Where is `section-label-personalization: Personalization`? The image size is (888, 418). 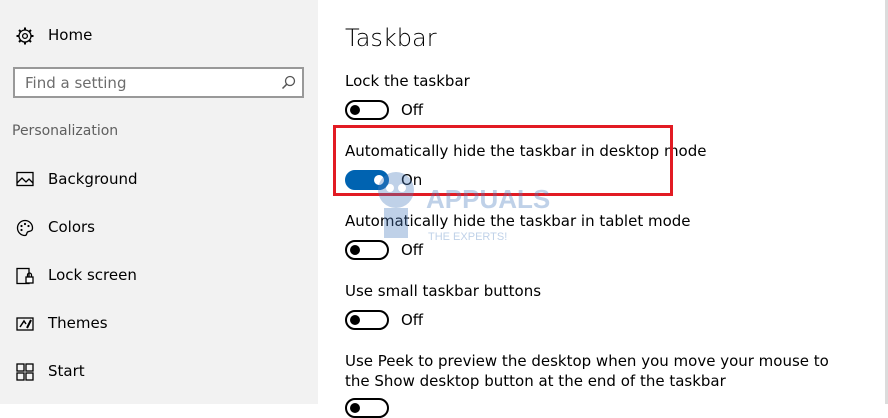 section-label-personalization: Personalization is located at coordinates (65, 131).